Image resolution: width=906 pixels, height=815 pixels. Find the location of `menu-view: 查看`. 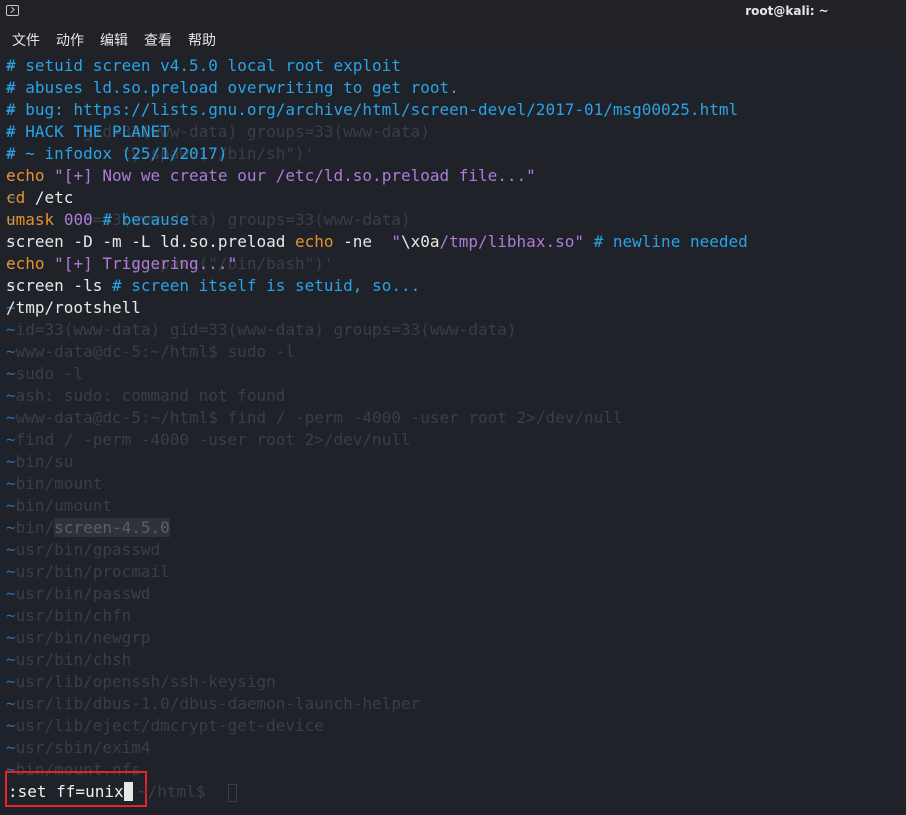

menu-view: 查看 is located at coordinates (158, 40).